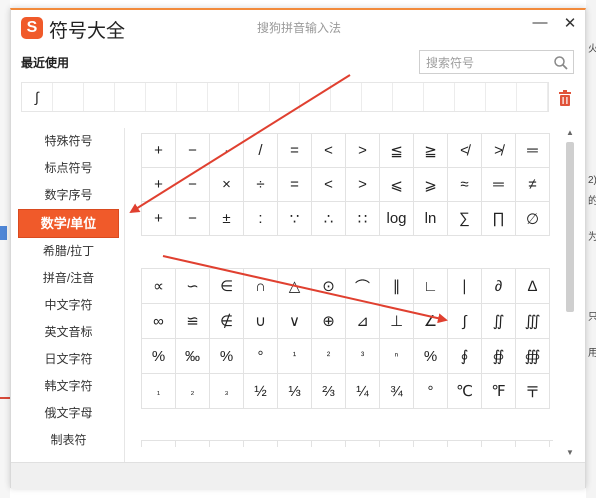 The width and height of the screenshot is (596, 498). Describe the element at coordinates (498, 321) in the screenshot. I see `symbol-cell: ∬` at that location.